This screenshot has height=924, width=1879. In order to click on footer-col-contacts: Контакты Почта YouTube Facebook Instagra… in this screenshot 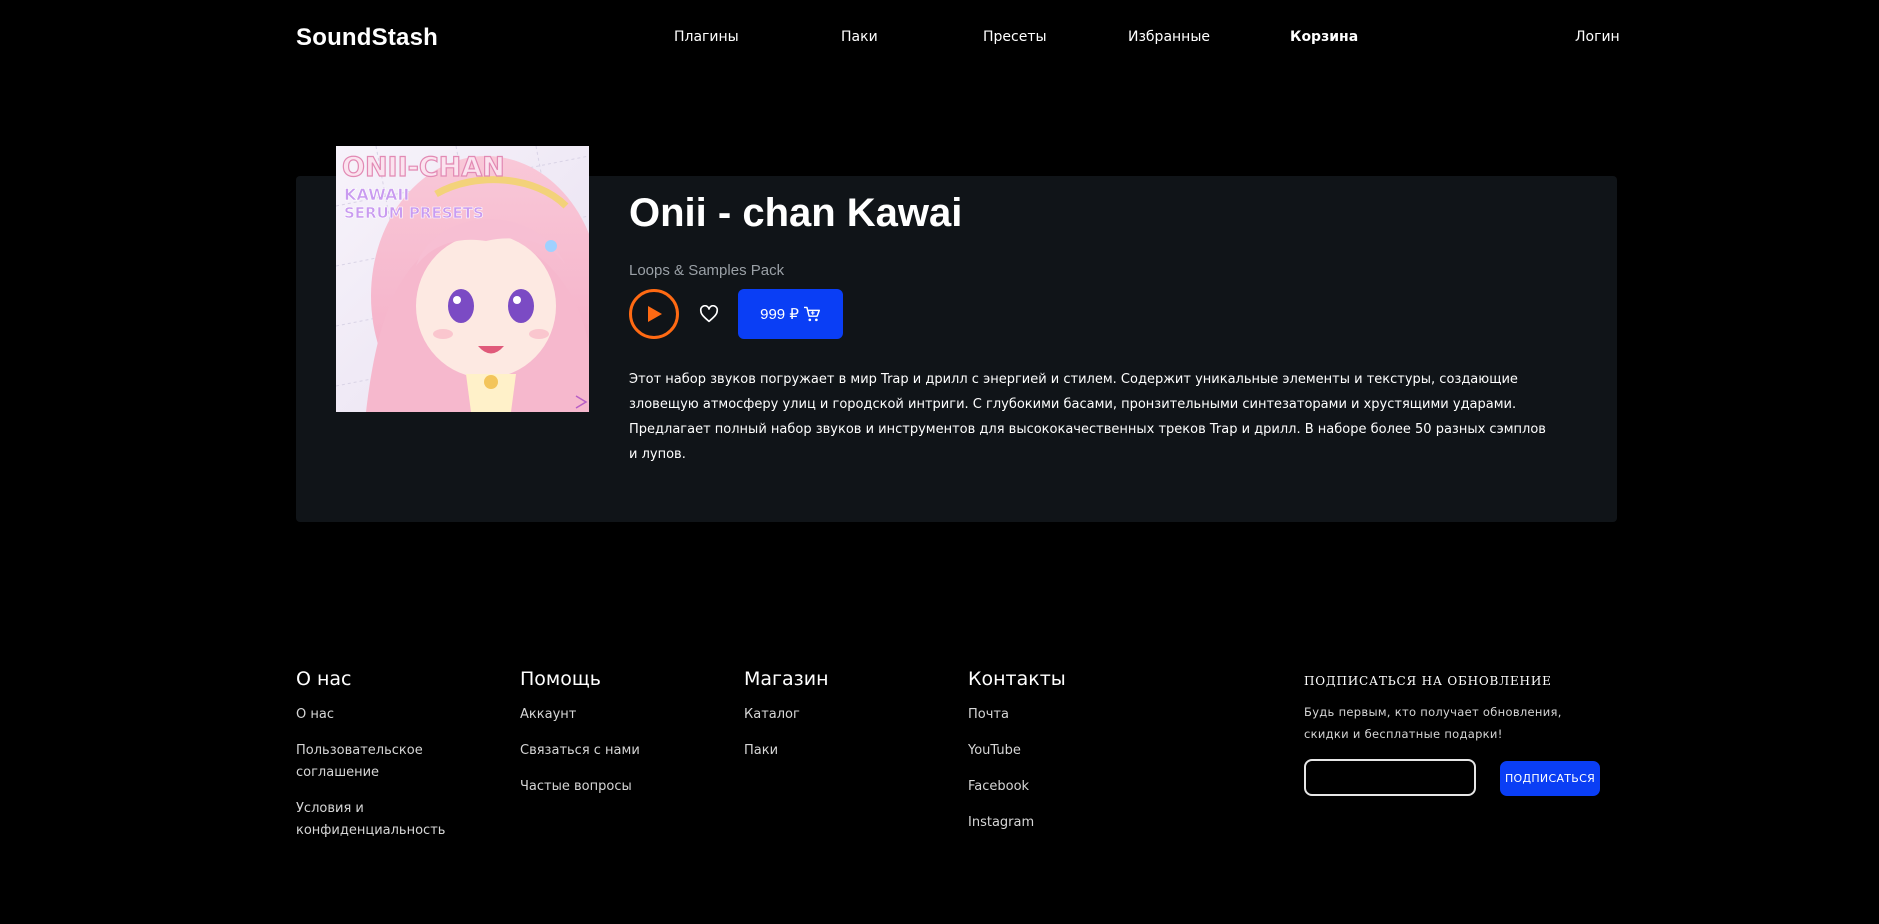, I will do `click(1058, 758)`.